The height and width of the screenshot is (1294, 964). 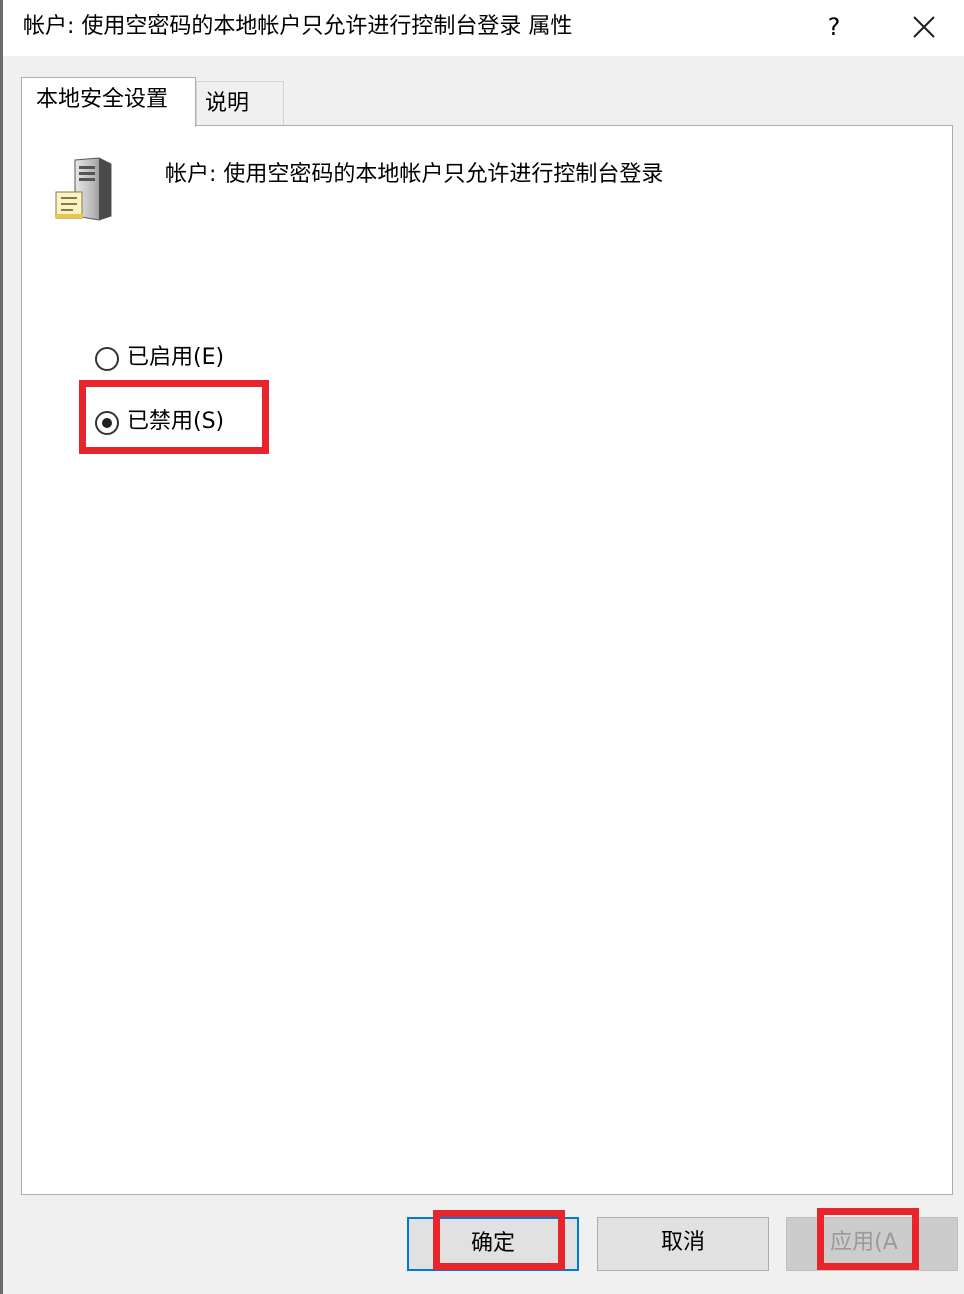 What do you see at coordinates (107, 359) in the screenshot?
I see `radio-circle` at bounding box center [107, 359].